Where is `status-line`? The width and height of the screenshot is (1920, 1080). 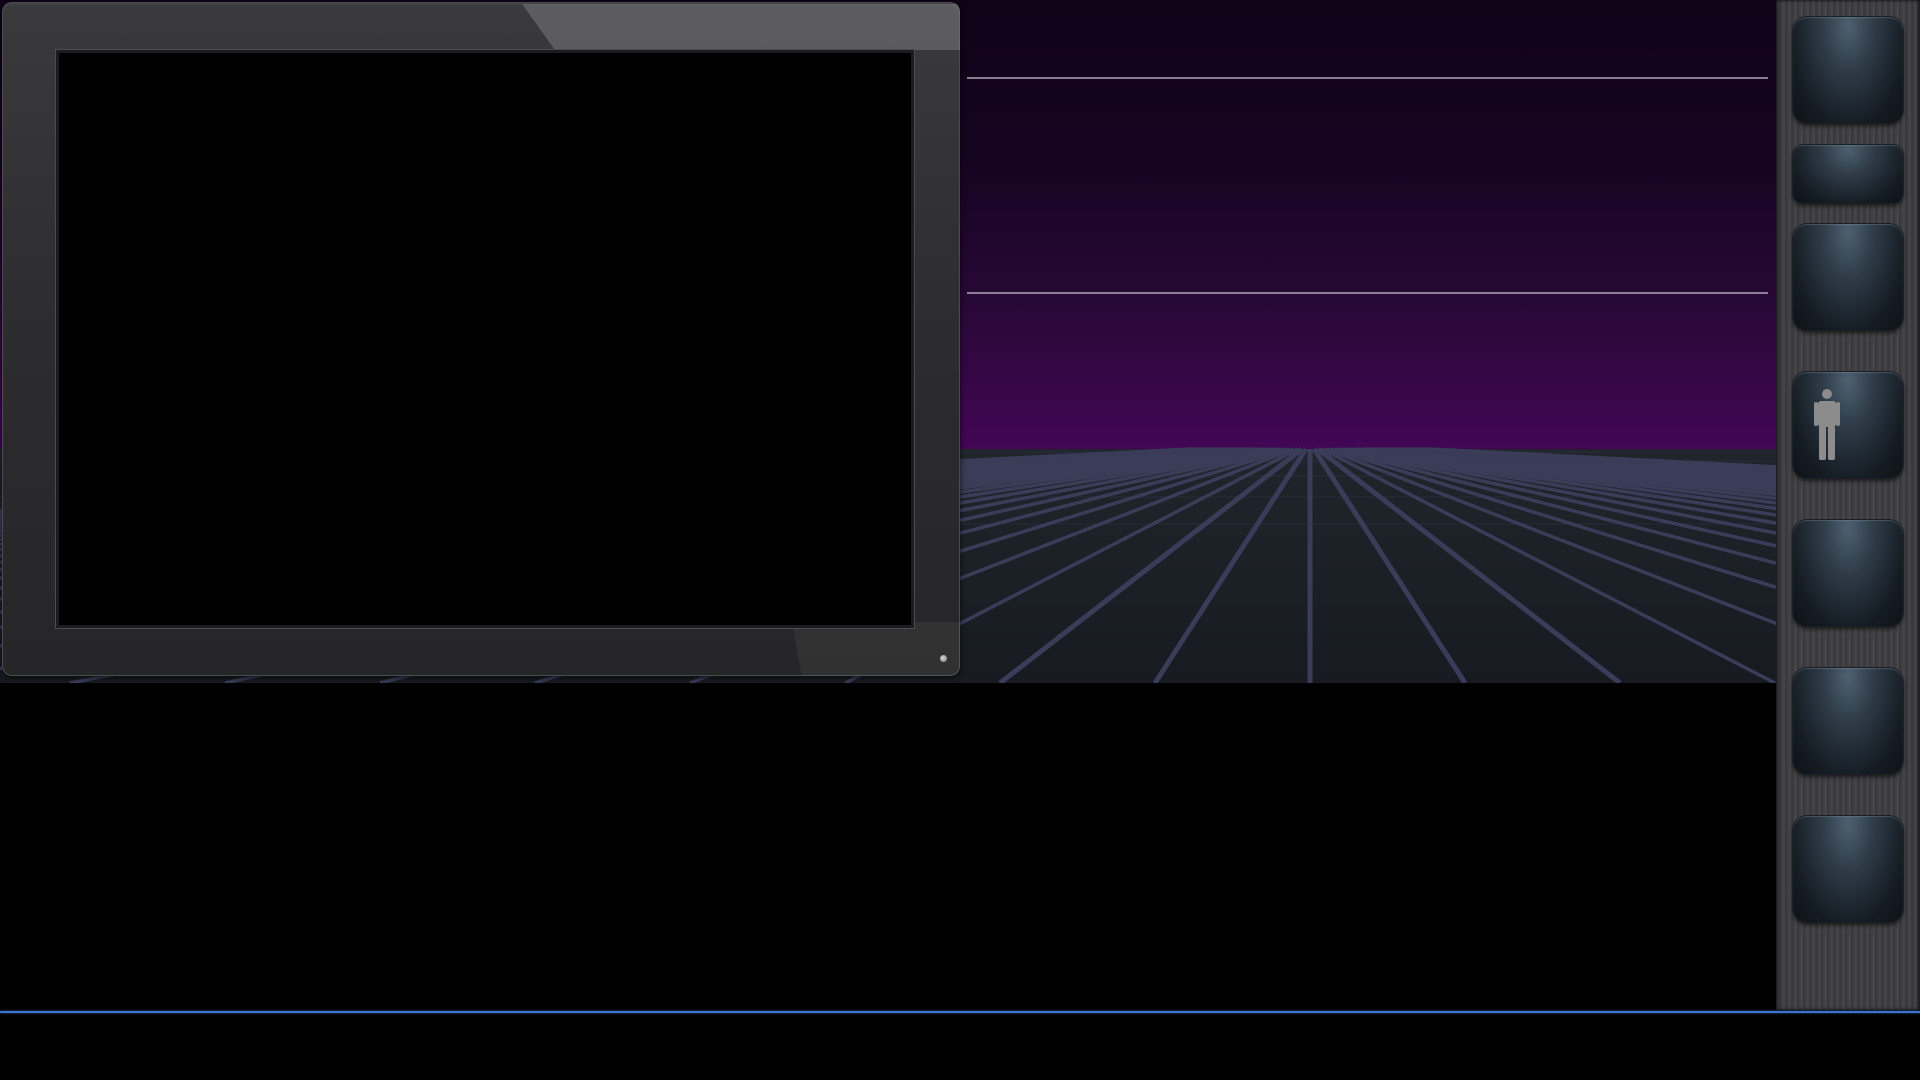
status-line is located at coordinates (960, 1012).